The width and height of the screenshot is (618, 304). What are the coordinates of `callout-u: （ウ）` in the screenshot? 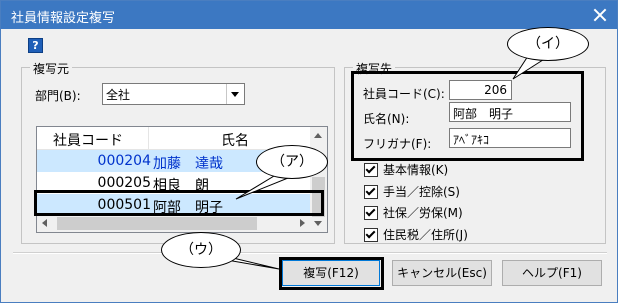 It's located at (201, 250).